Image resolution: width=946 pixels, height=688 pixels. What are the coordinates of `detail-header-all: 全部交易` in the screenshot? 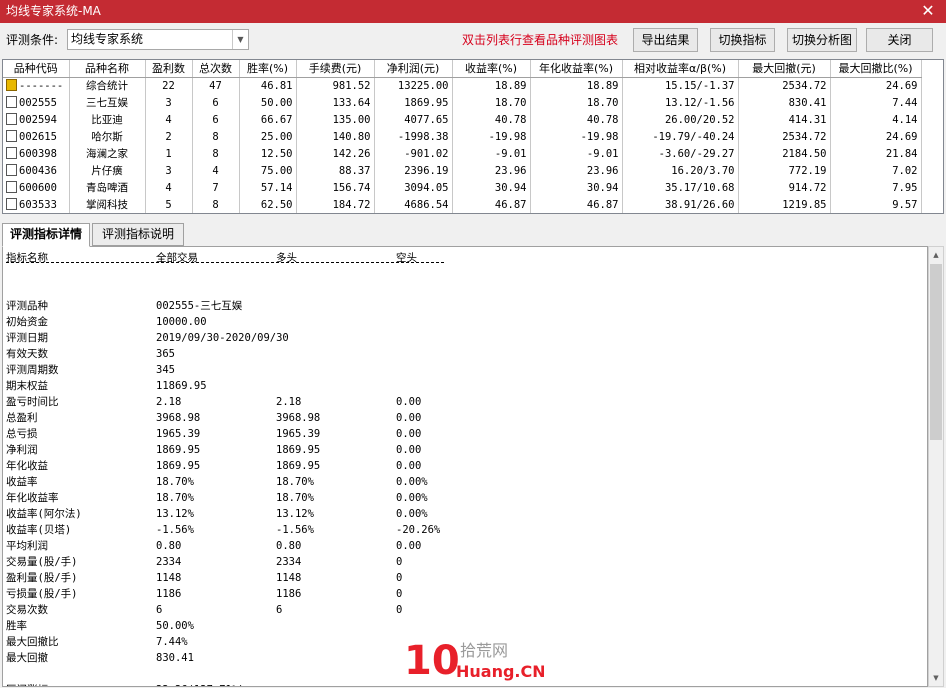 It's located at (177, 258).